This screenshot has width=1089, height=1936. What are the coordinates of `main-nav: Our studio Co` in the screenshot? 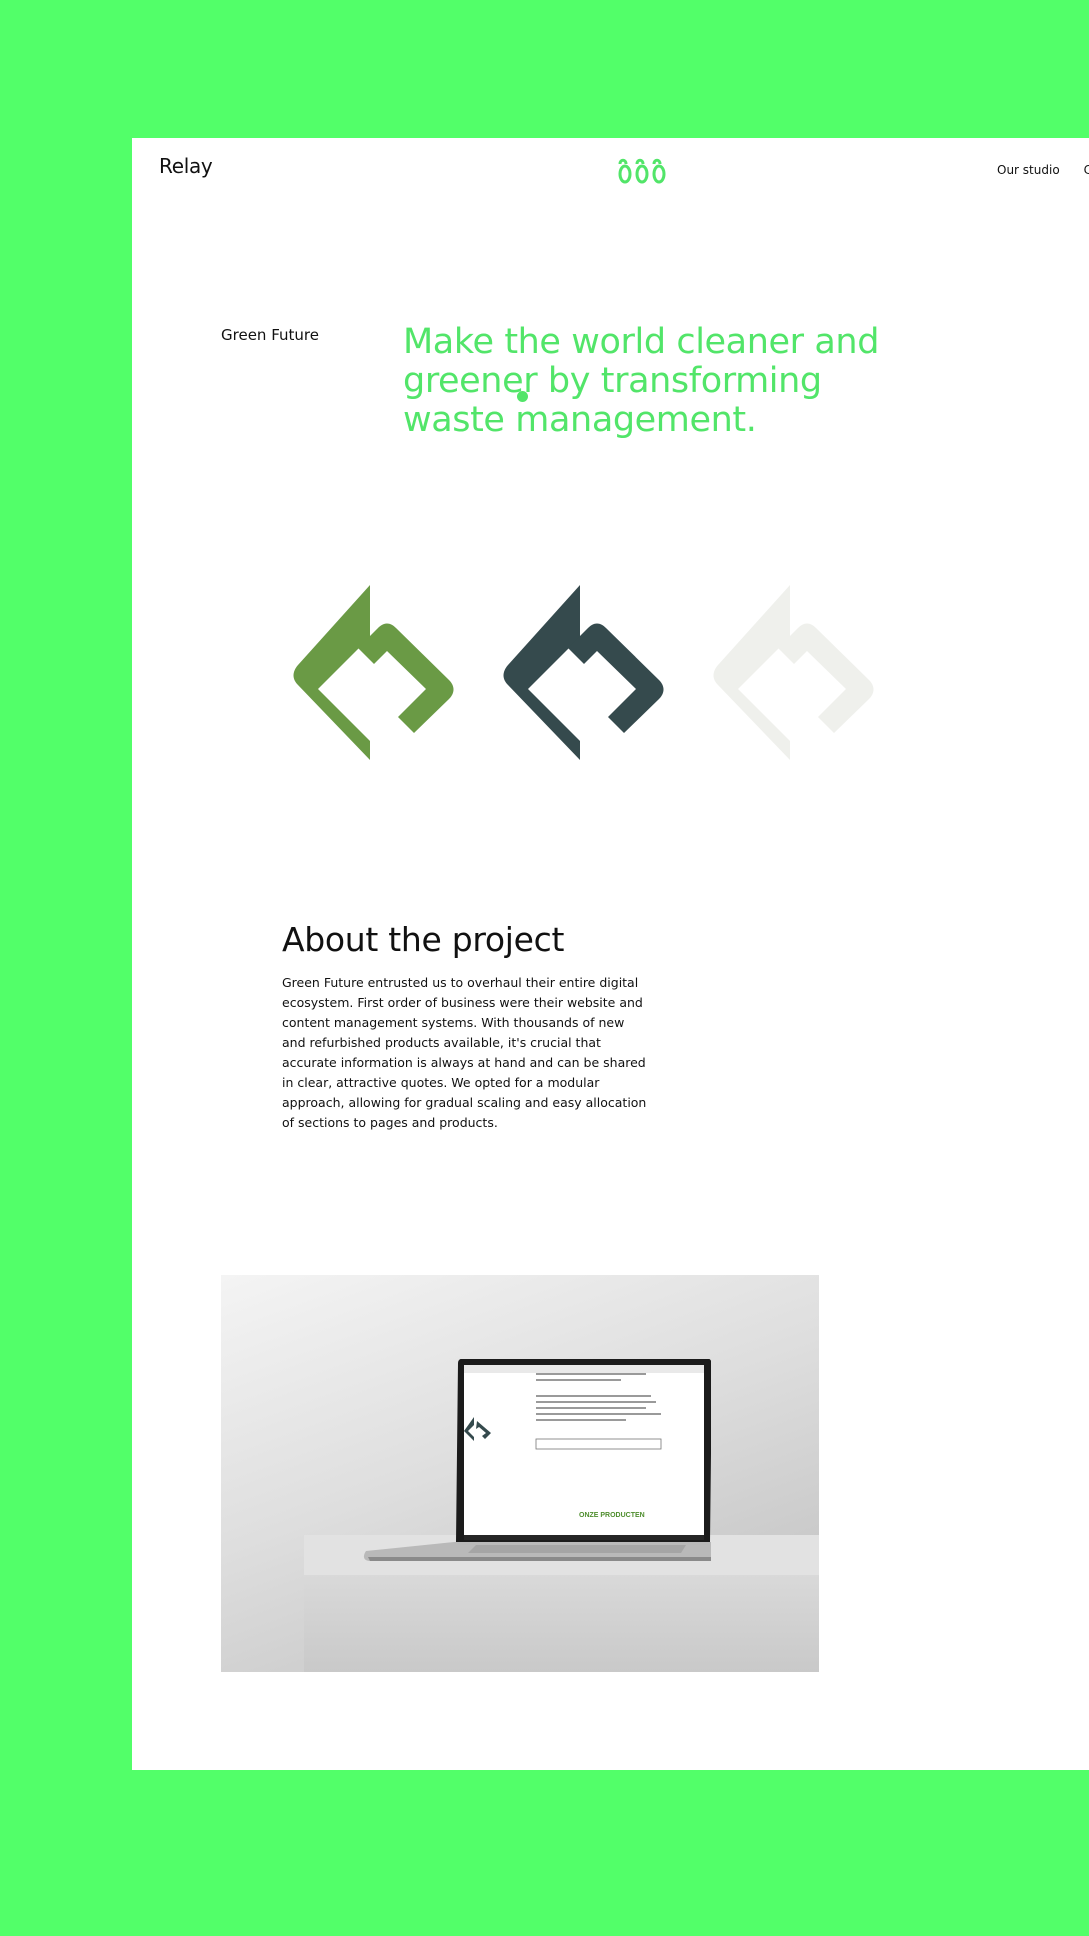 It's located at (1043, 170).